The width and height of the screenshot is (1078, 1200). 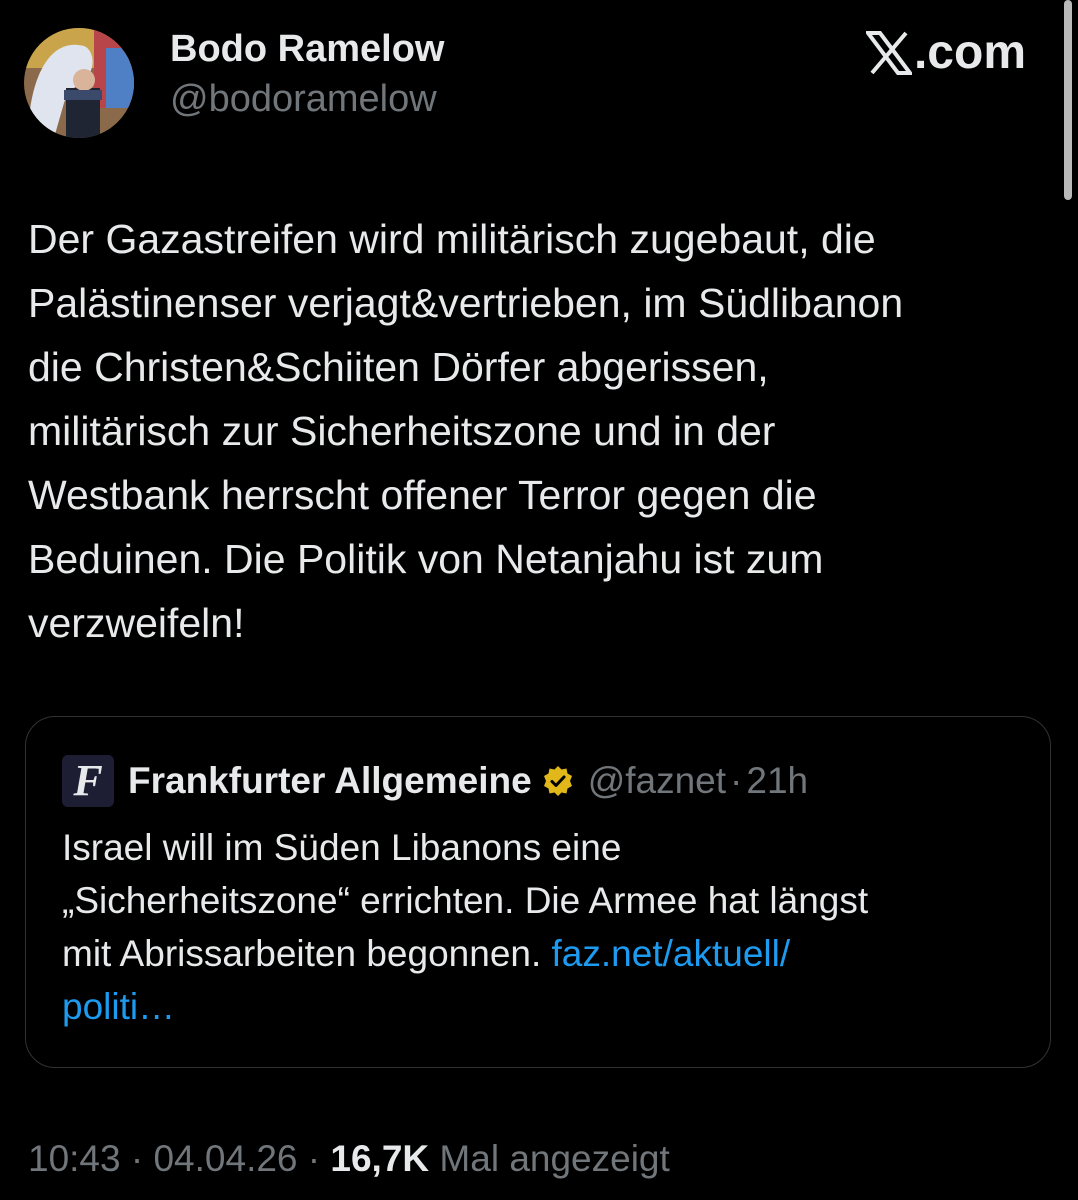 What do you see at coordinates (888, 53) in the screenshot?
I see `x-logo-icon` at bounding box center [888, 53].